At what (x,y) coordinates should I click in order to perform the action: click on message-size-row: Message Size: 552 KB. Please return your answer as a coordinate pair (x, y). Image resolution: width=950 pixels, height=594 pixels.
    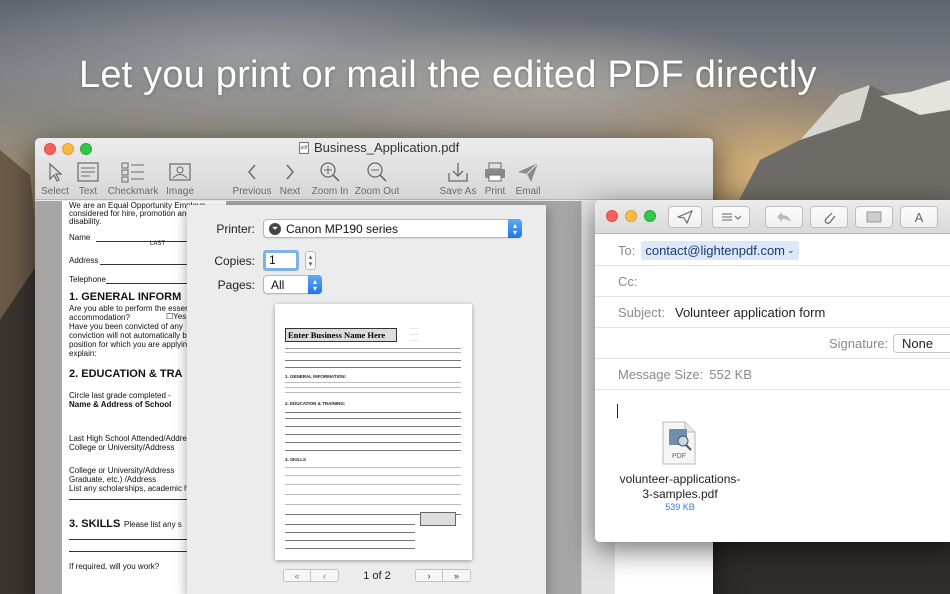
    Looking at the image, I should click on (772, 374).